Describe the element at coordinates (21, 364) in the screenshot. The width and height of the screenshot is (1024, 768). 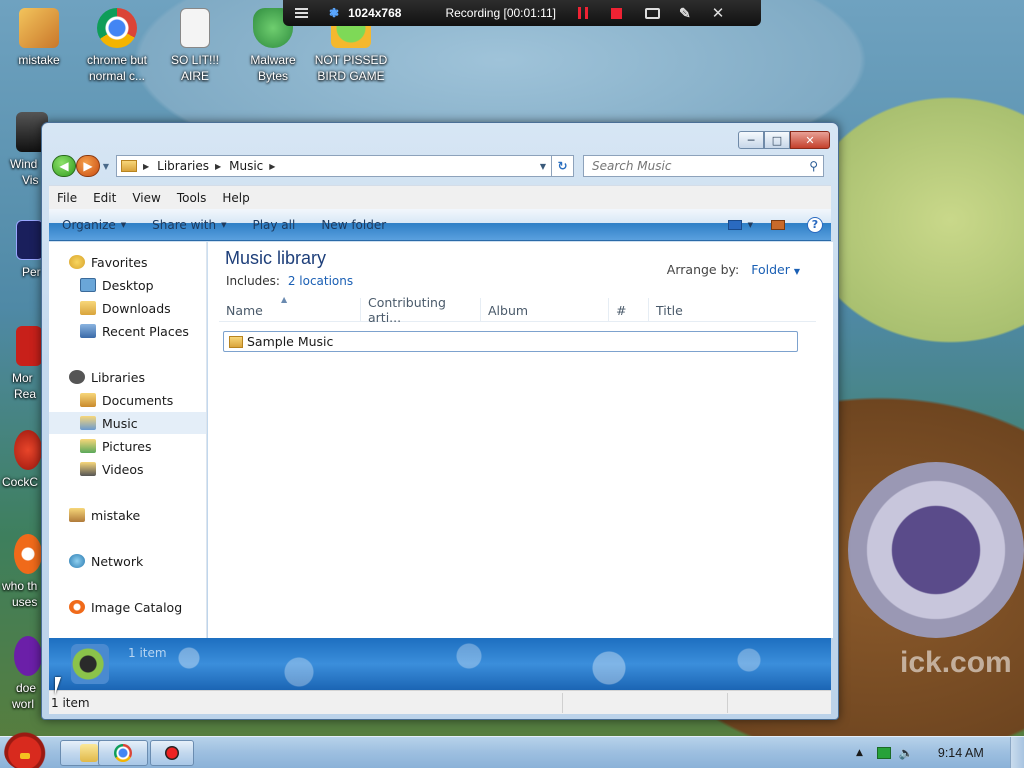
I see `desktop-icon-reader: Mor Rea` at that location.